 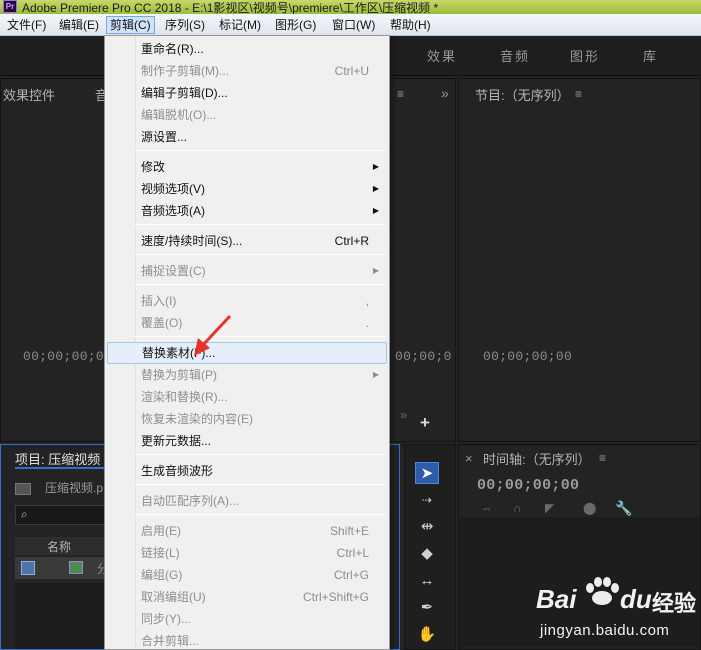 I want to click on clip-menu-item: 启用(E) Shift+E, so click(x=247, y=531).